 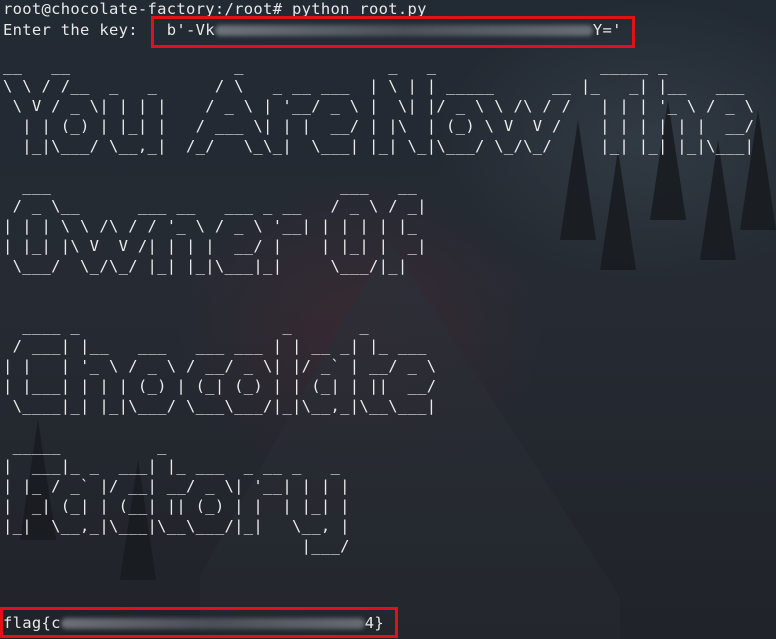 What do you see at coordinates (393, 32) in the screenshot?
I see `key-highlight-box` at bounding box center [393, 32].